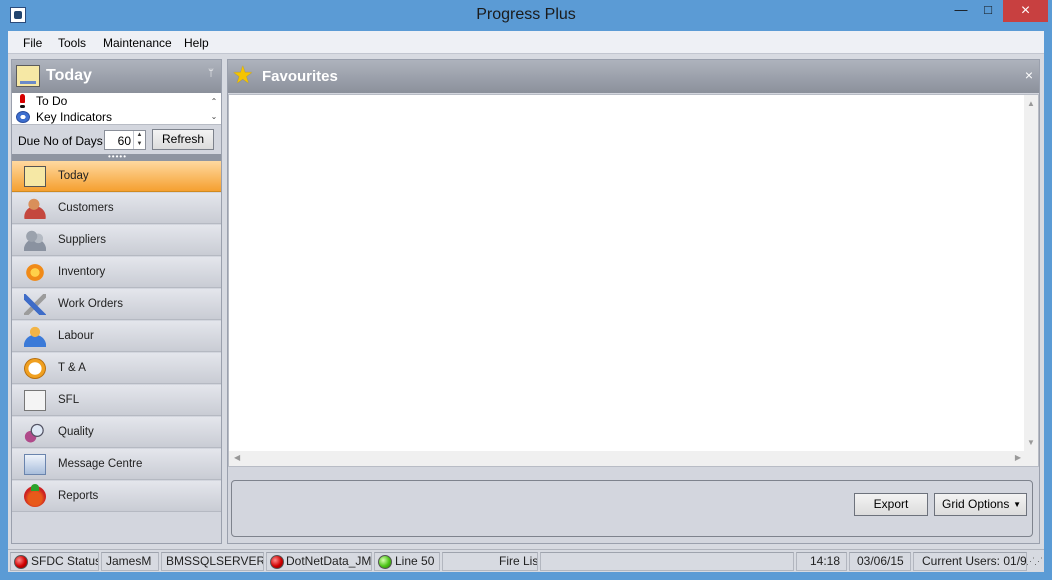 Image resolution: width=1052 pixels, height=580 pixels. I want to click on spin-up-icon: ▲, so click(139, 135).